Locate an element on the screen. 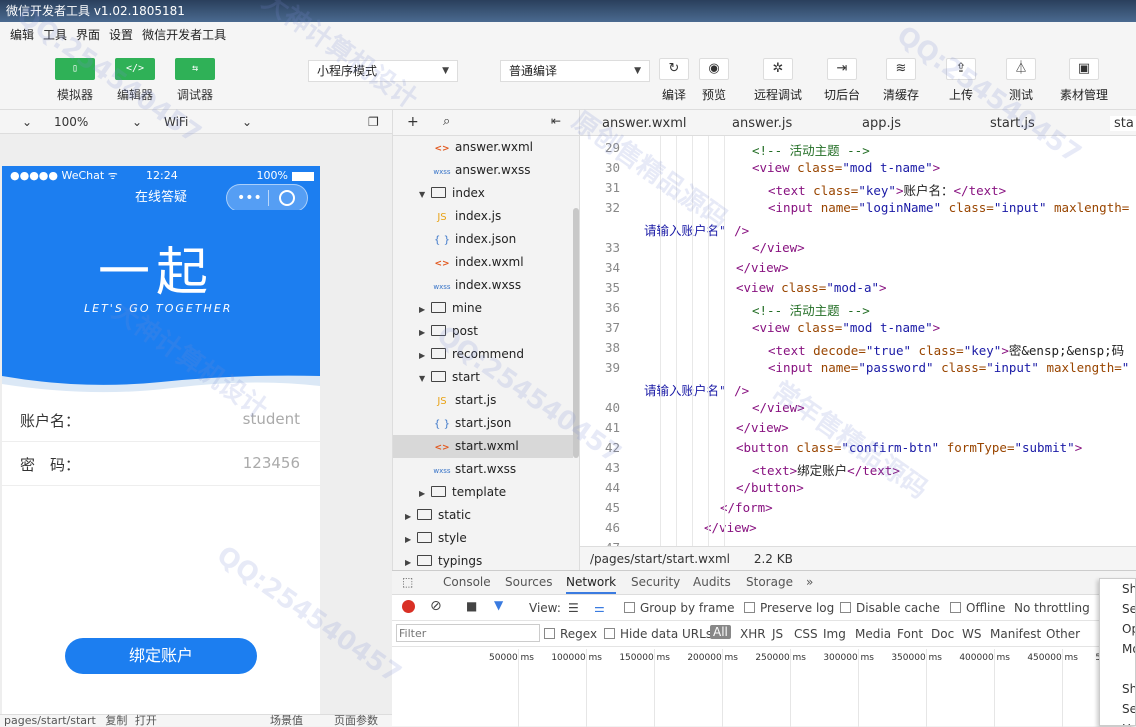 The width and height of the screenshot is (1136, 727). tree-folder: ▶ style is located at coordinates (483, 538).